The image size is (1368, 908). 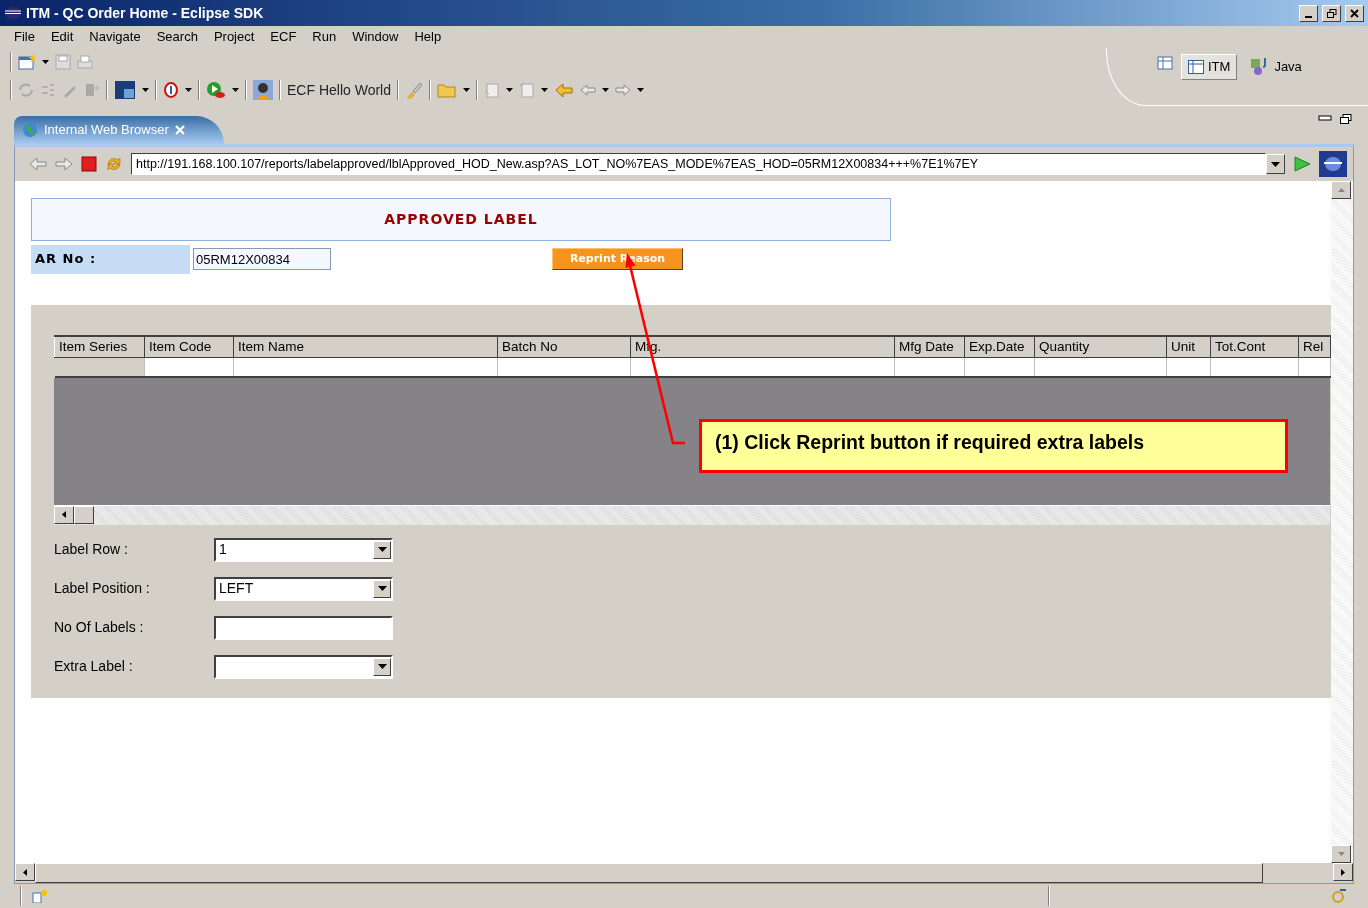 What do you see at coordinates (145, 13) in the screenshot?
I see `window-title: ITM - QC Order Home - Eclipse SDK` at bounding box center [145, 13].